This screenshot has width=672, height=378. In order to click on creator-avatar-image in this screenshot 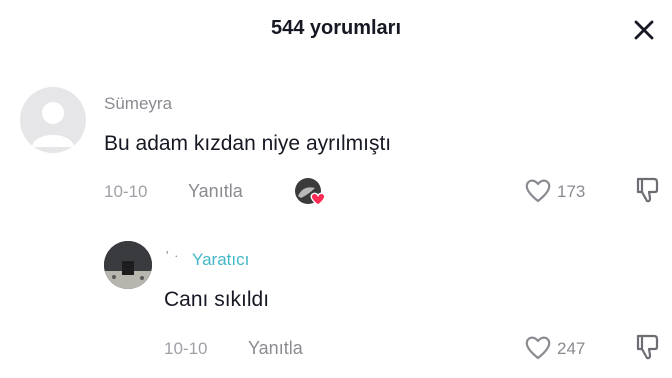, I will do `click(128, 265)`.